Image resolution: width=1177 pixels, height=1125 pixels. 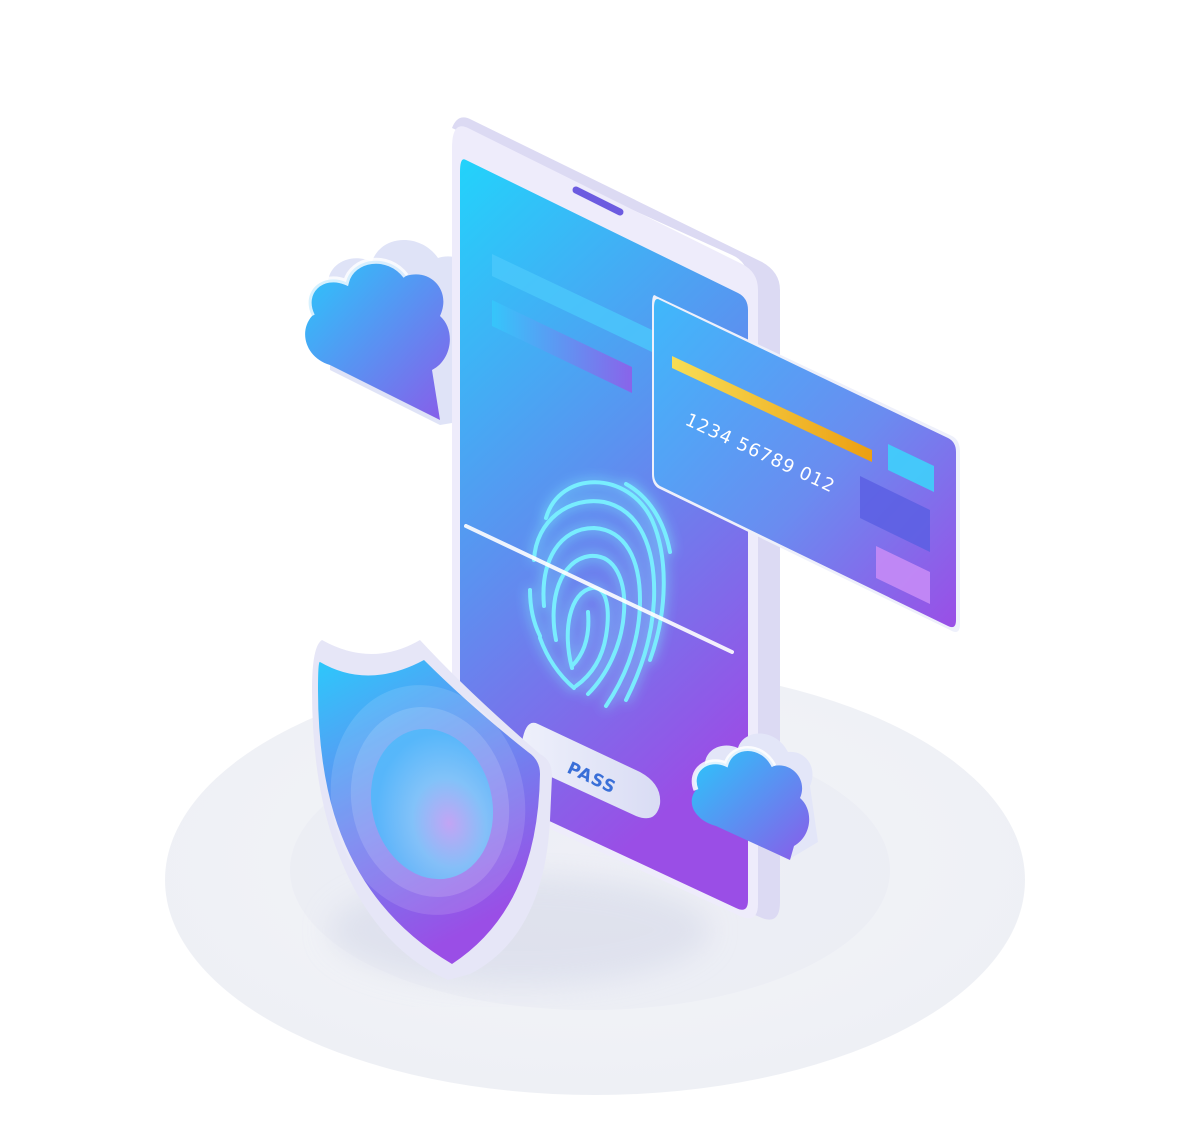 What do you see at coordinates (389, 332) in the screenshot?
I see `cloud-icon` at bounding box center [389, 332].